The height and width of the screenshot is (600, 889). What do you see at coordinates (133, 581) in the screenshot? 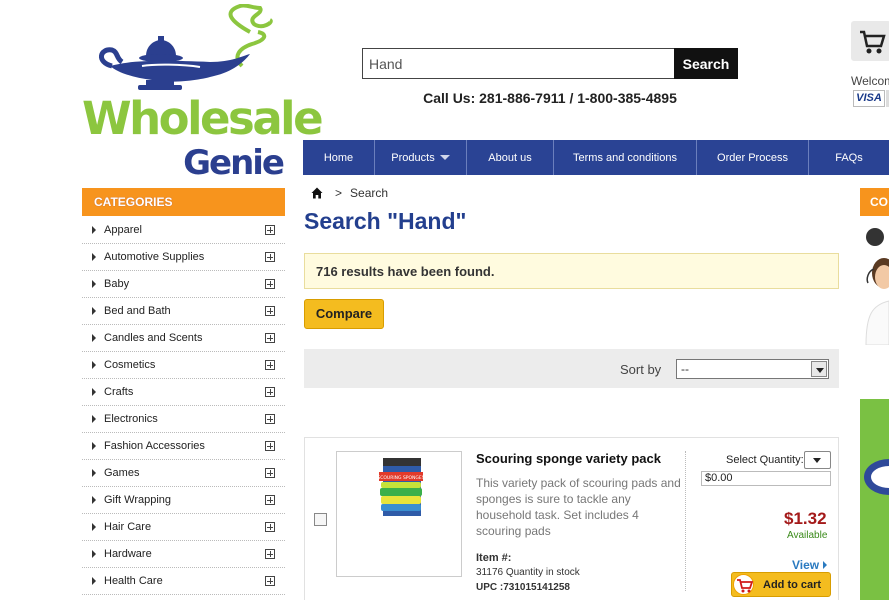
I see `category-label: Health Care` at bounding box center [133, 581].